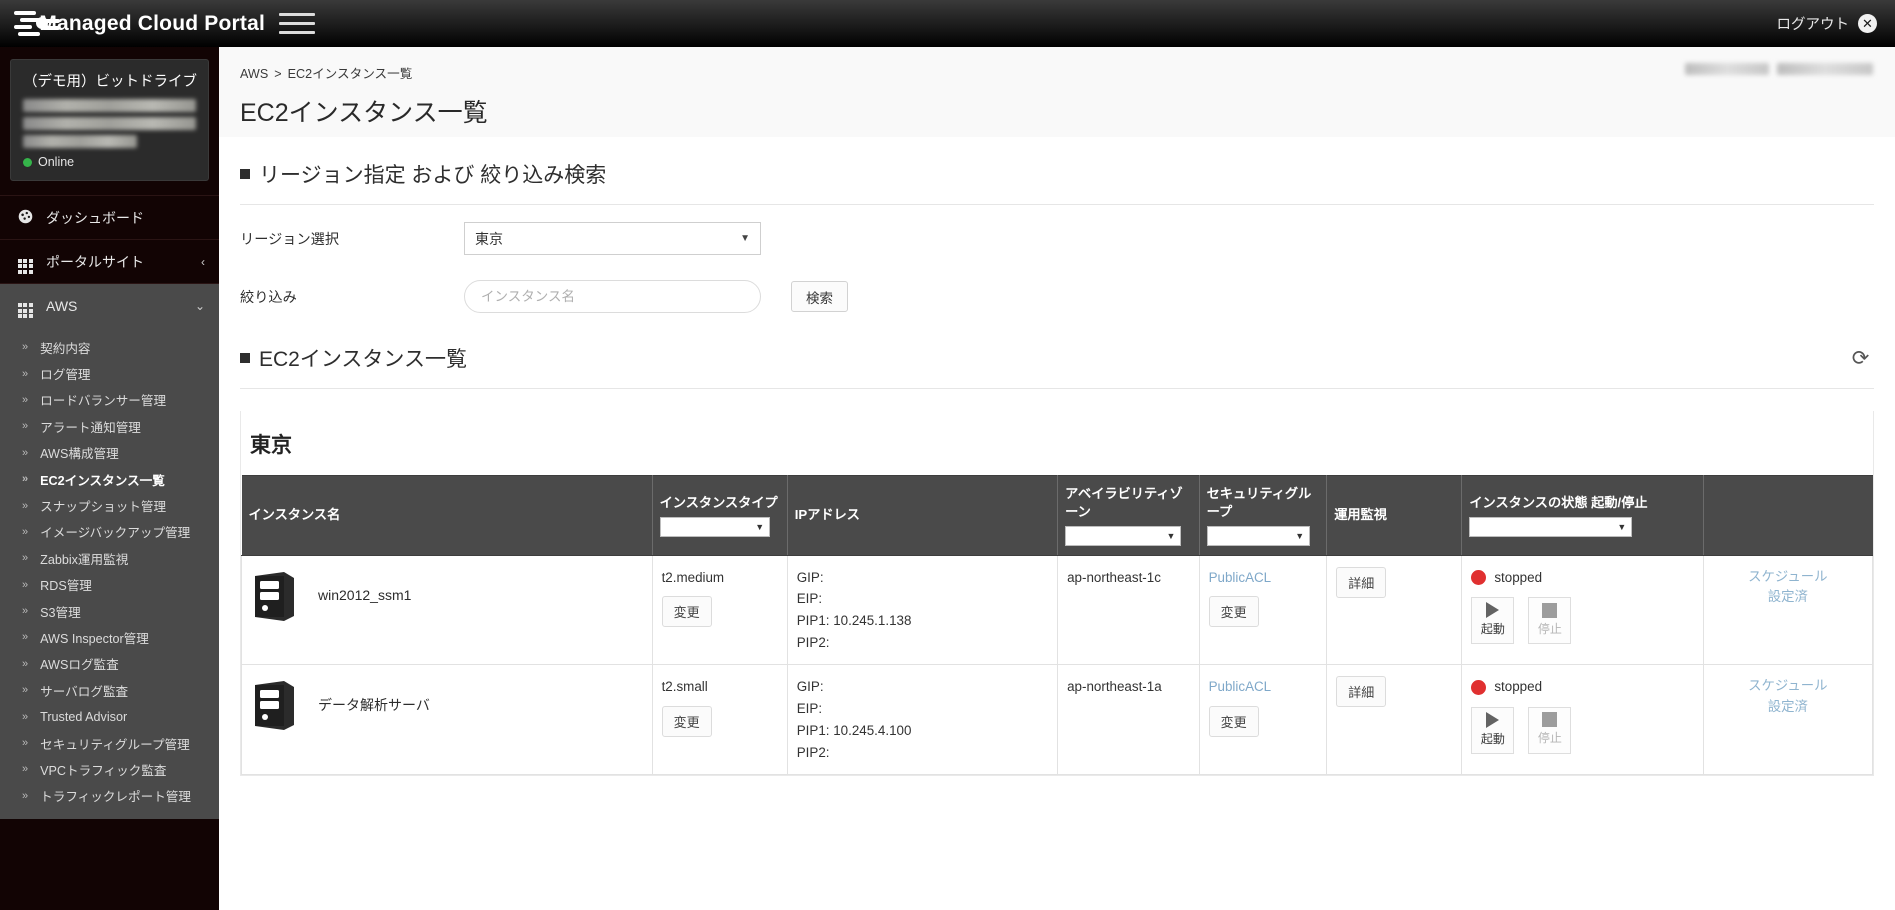  I want to click on list-section-heading: EC2インスタンス一覧 ⟳, so click(1057, 347).